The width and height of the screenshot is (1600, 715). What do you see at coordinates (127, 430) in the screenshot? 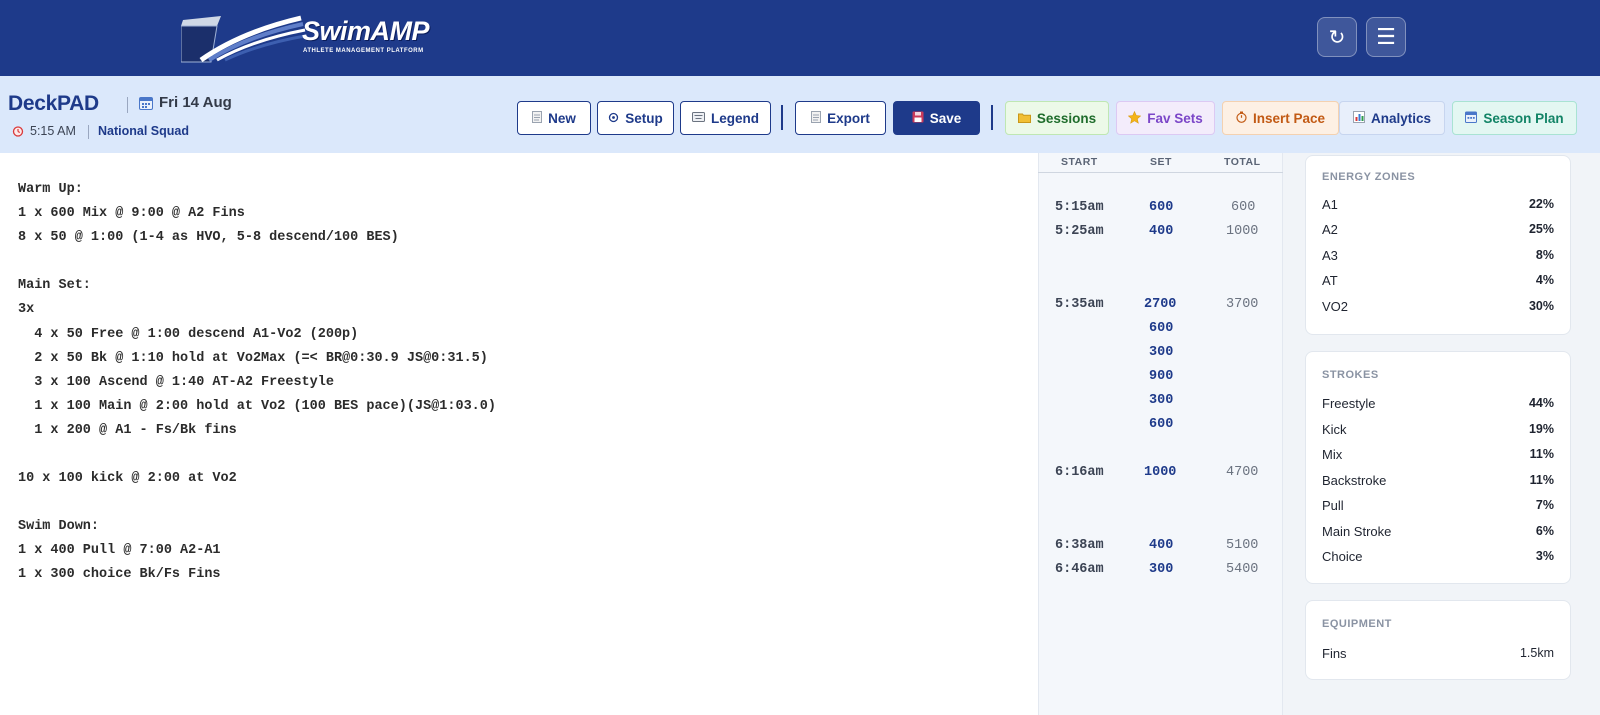
I see `editor-line: 1 x 200 @ A1 - Fs/Bk fins` at bounding box center [127, 430].